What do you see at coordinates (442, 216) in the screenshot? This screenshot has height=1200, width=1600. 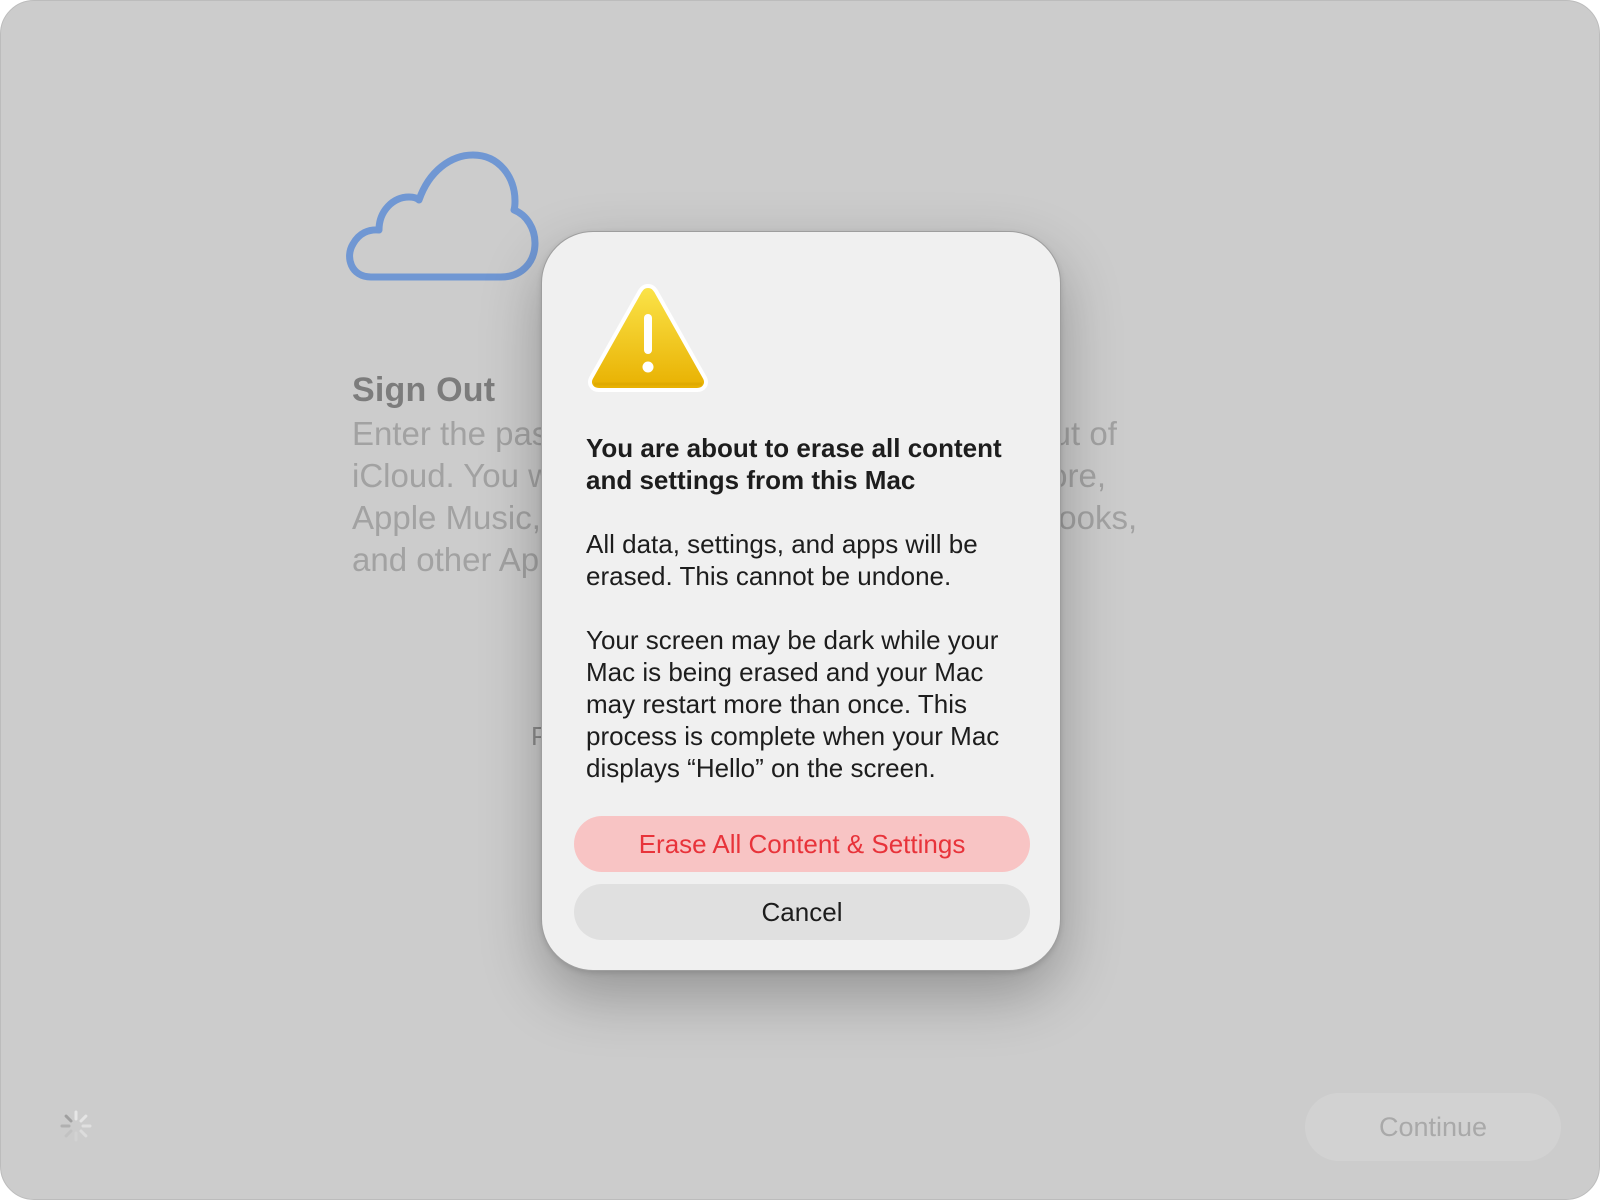 I see `icloud-icon` at bounding box center [442, 216].